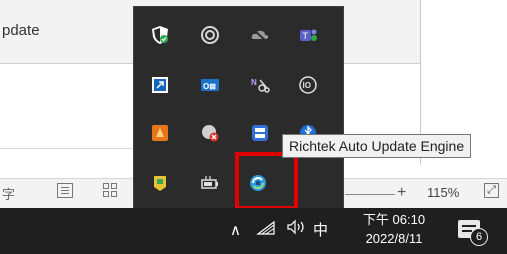 The width and height of the screenshot is (507, 254). What do you see at coordinates (377, 146) in the screenshot?
I see `icon-tooltip: Richtek Auto Update Engine` at bounding box center [377, 146].